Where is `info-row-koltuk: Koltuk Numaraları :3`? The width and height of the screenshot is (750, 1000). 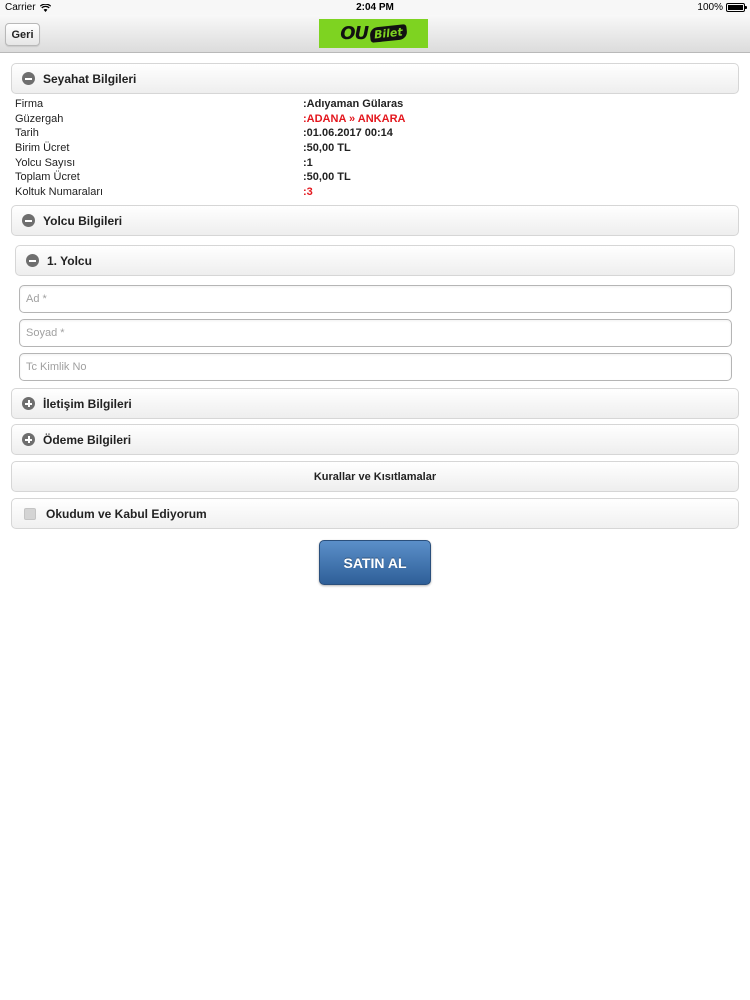
info-row-koltuk: Koltuk Numaraları :3 is located at coordinates (375, 192).